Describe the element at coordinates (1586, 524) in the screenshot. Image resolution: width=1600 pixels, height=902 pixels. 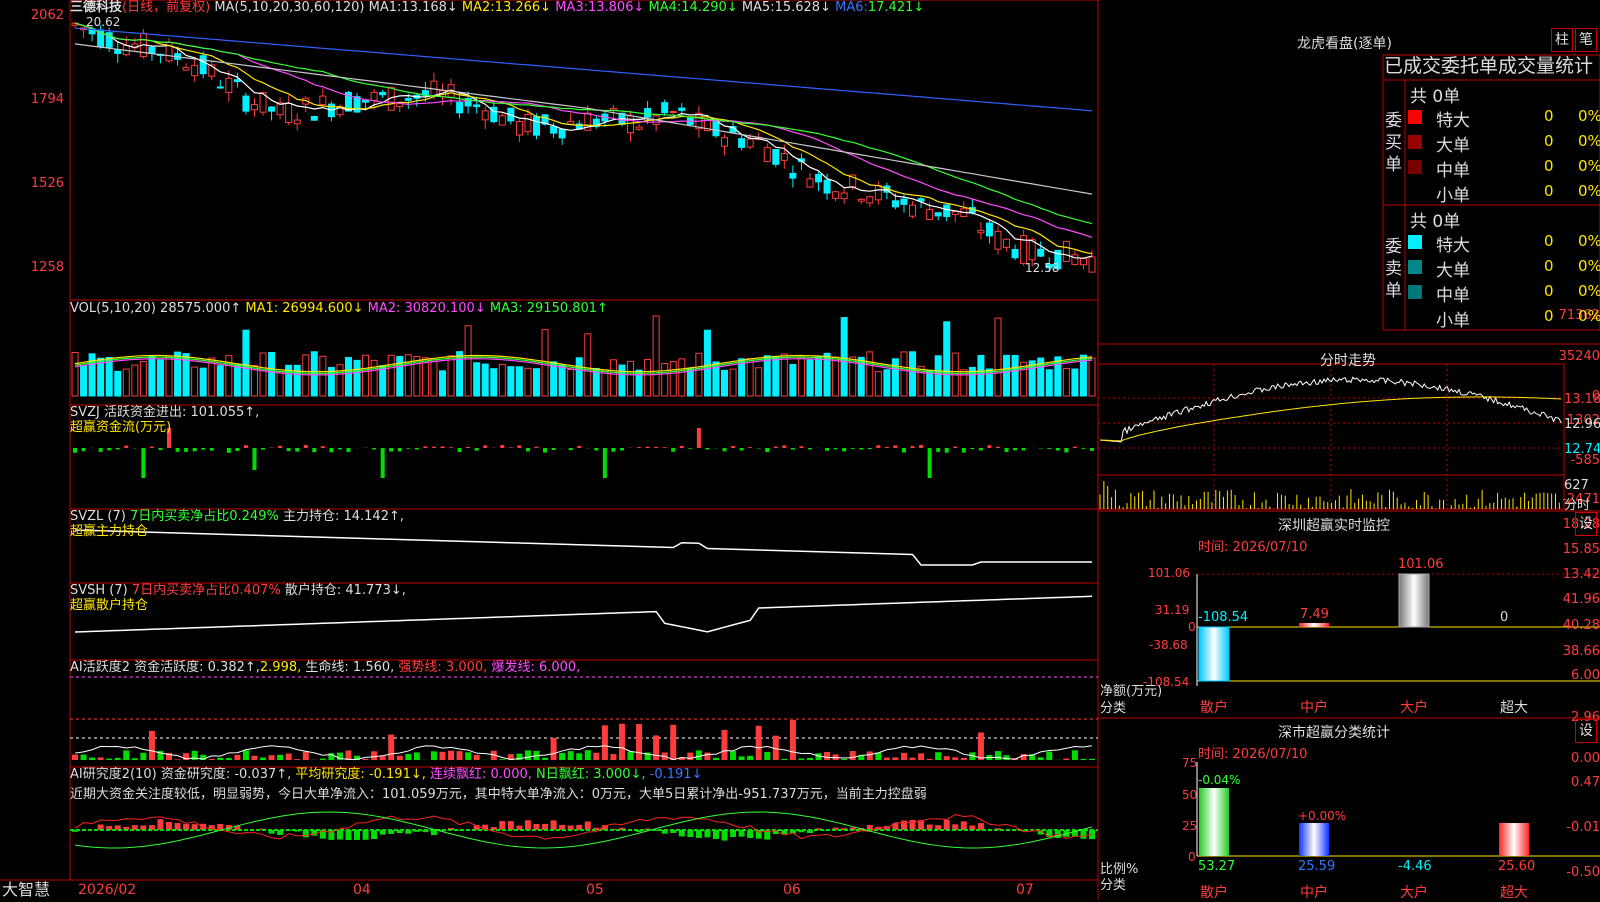
I see `sz-settings-button: 设` at that location.